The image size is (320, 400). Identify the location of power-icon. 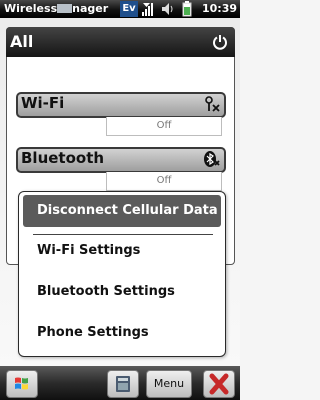
(220, 42).